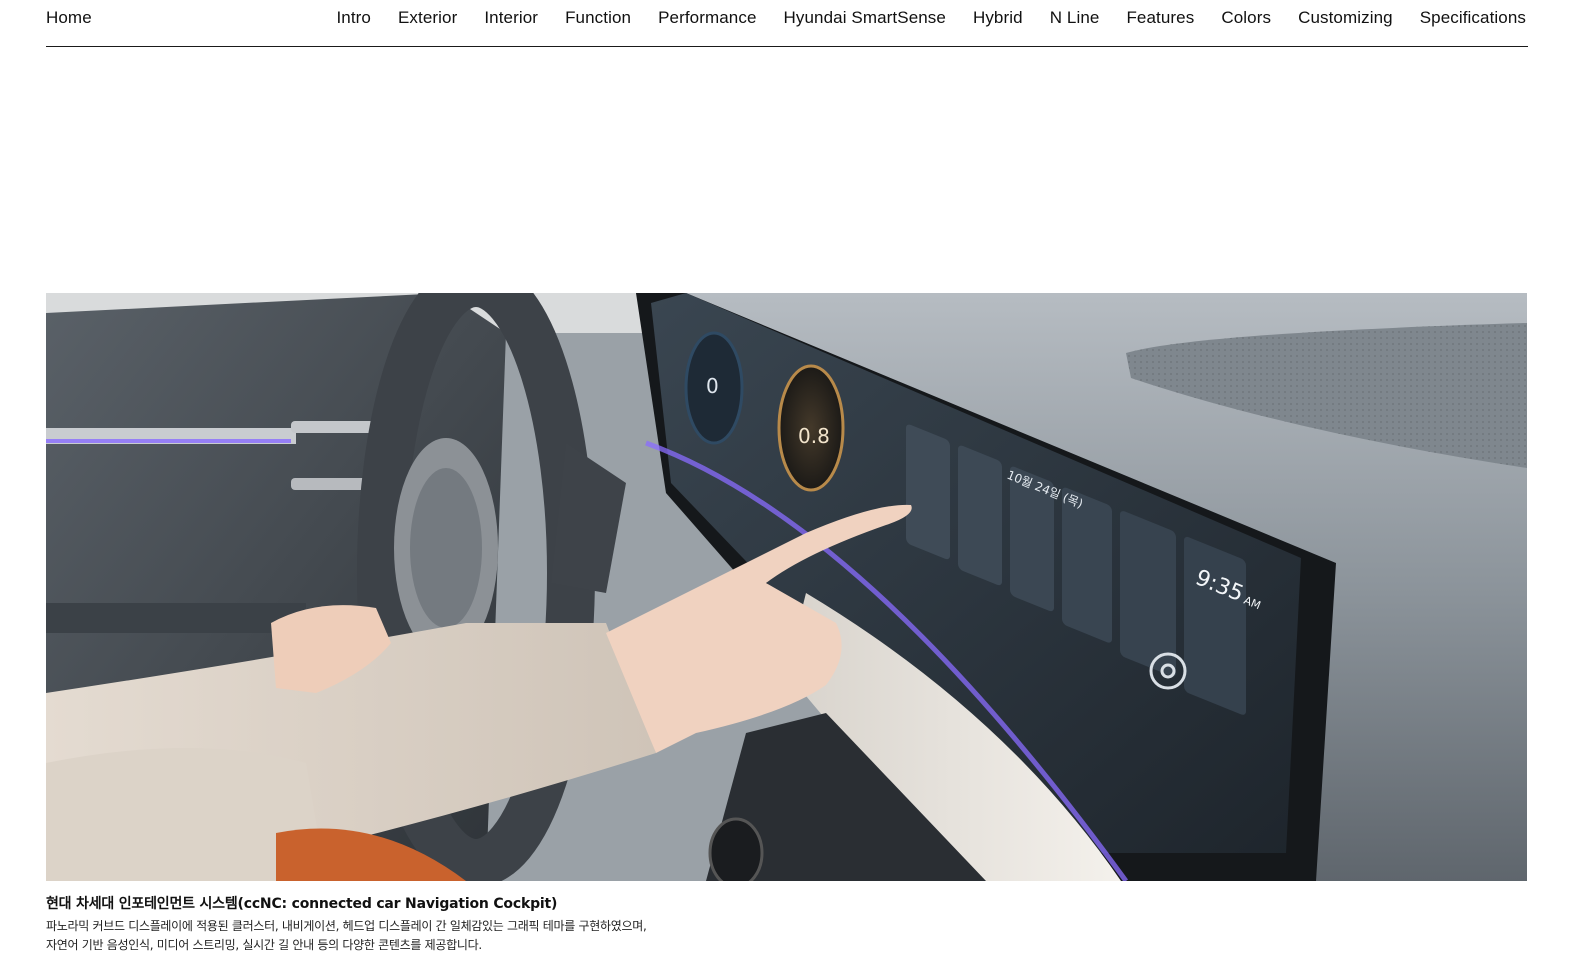  Describe the element at coordinates (1075, 18) in the screenshot. I see `nav-item-n-line: N Line` at that location.